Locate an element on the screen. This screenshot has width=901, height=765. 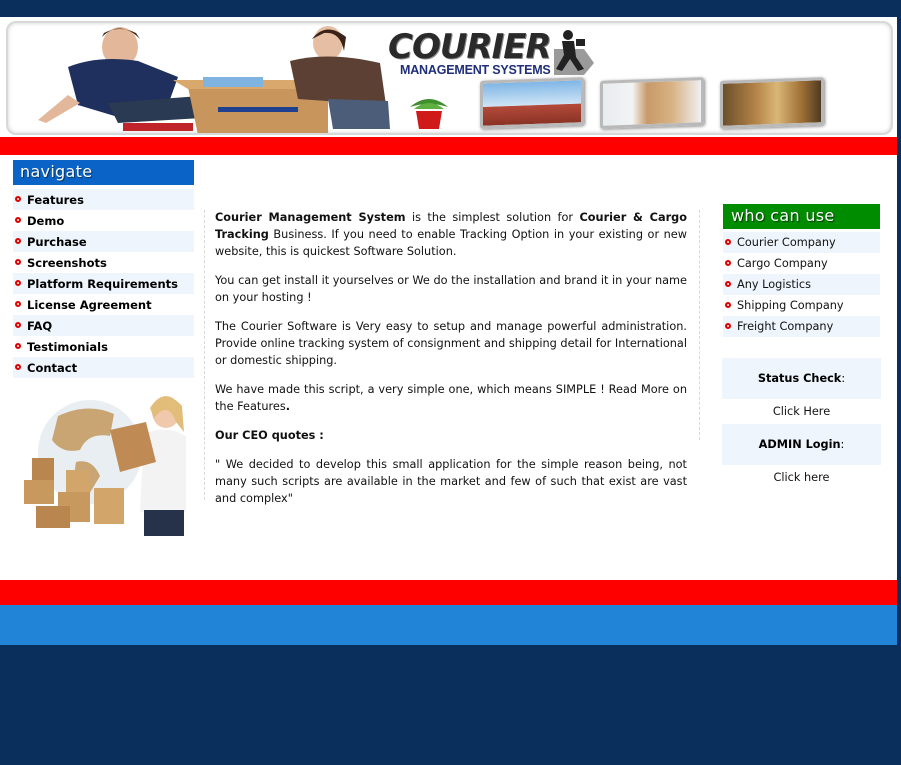
airplane-thumbnail is located at coordinates (532, 103).